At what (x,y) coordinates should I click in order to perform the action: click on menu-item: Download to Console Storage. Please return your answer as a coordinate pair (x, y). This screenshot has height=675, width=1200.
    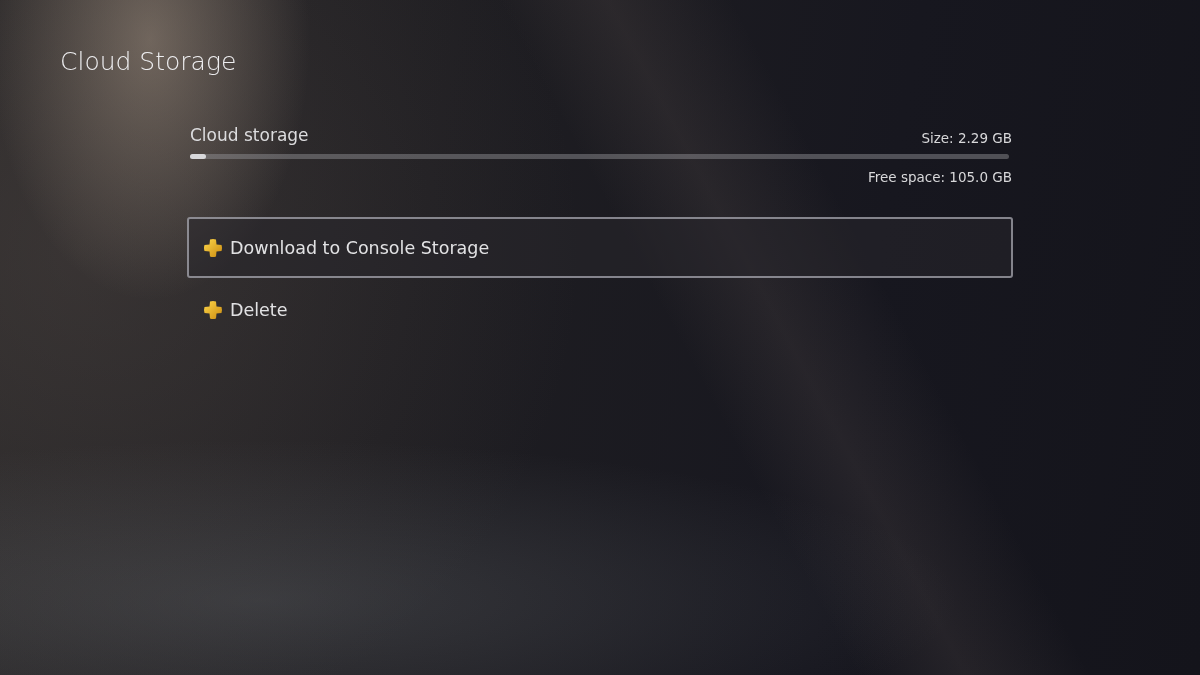
    Looking at the image, I should click on (600, 248).